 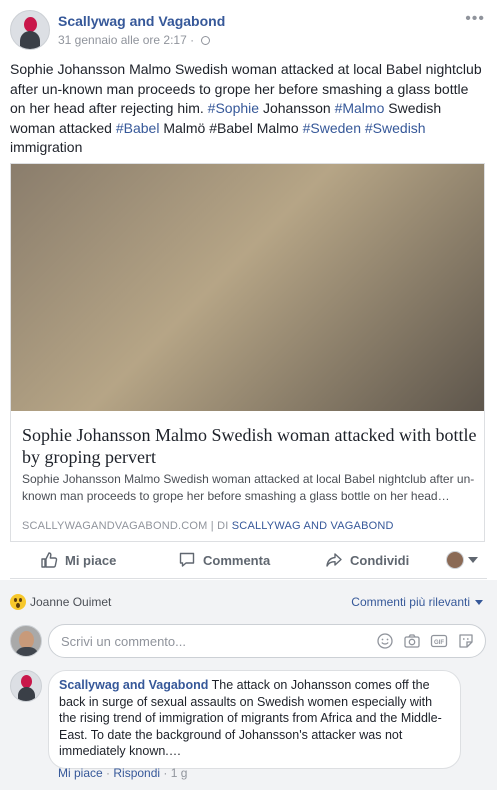 I want to click on comment-sort-dropdown: Commenti più rilevanti, so click(x=417, y=602).